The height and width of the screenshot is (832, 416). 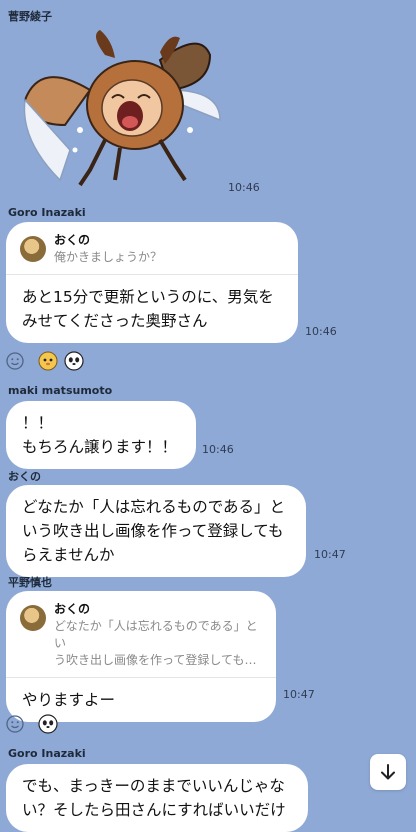 What do you see at coordinates (24, 476) in the screenshot?
I see `sender-name: おくの` at bounding box center [24, 476].